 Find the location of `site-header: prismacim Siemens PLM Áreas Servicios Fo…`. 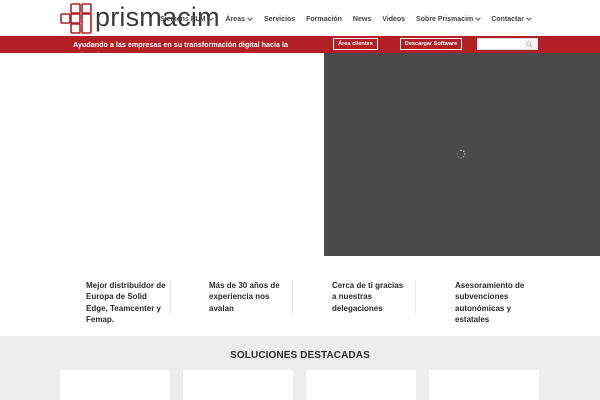

site-header: prismacim Siemens PLM Áreas Servicios Fo… is located at coordinates (300, 18).